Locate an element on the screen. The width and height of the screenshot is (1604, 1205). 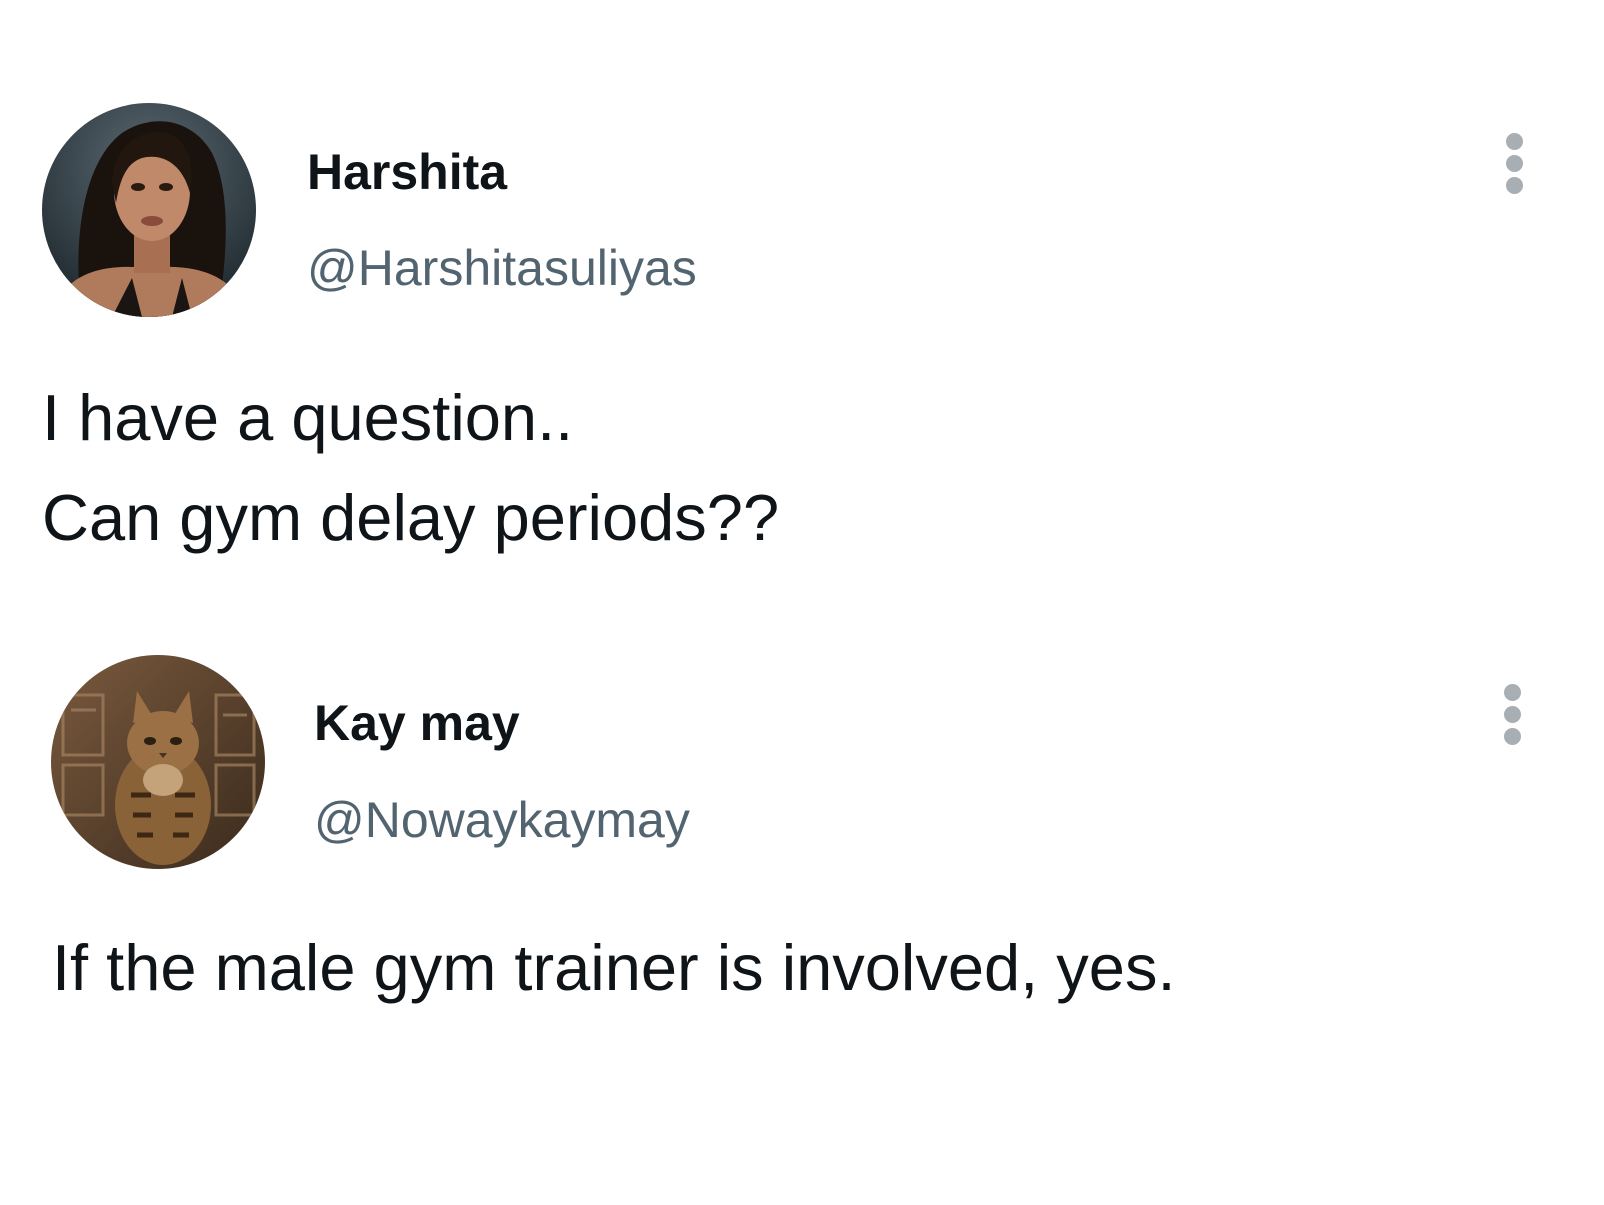
avatar-harshita is located at coordinates (149, 210).